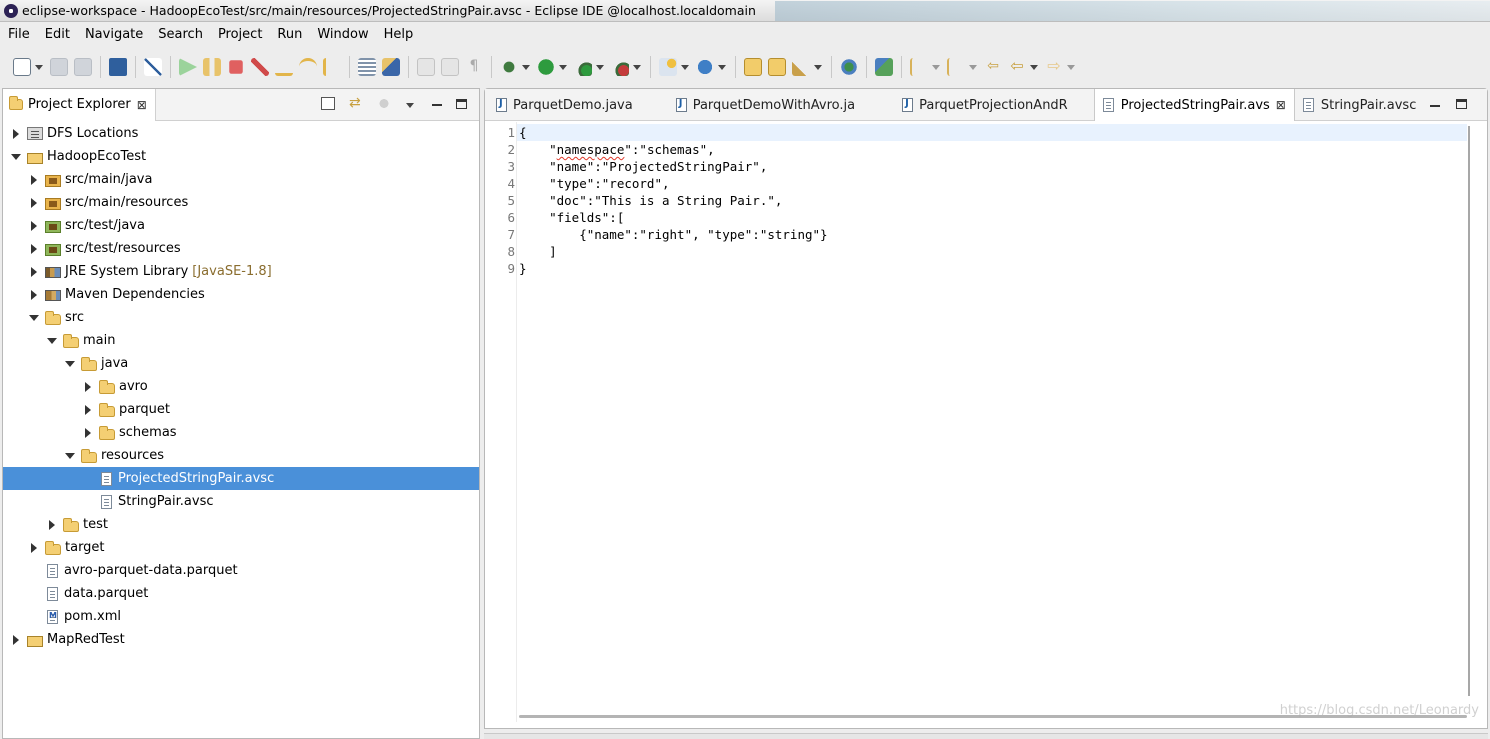 The height and width of the screenshot is (739, 1490). Describe the element at coordinates (39, 67) in the screenshot. I see `new-dropdown-icon` at that location.